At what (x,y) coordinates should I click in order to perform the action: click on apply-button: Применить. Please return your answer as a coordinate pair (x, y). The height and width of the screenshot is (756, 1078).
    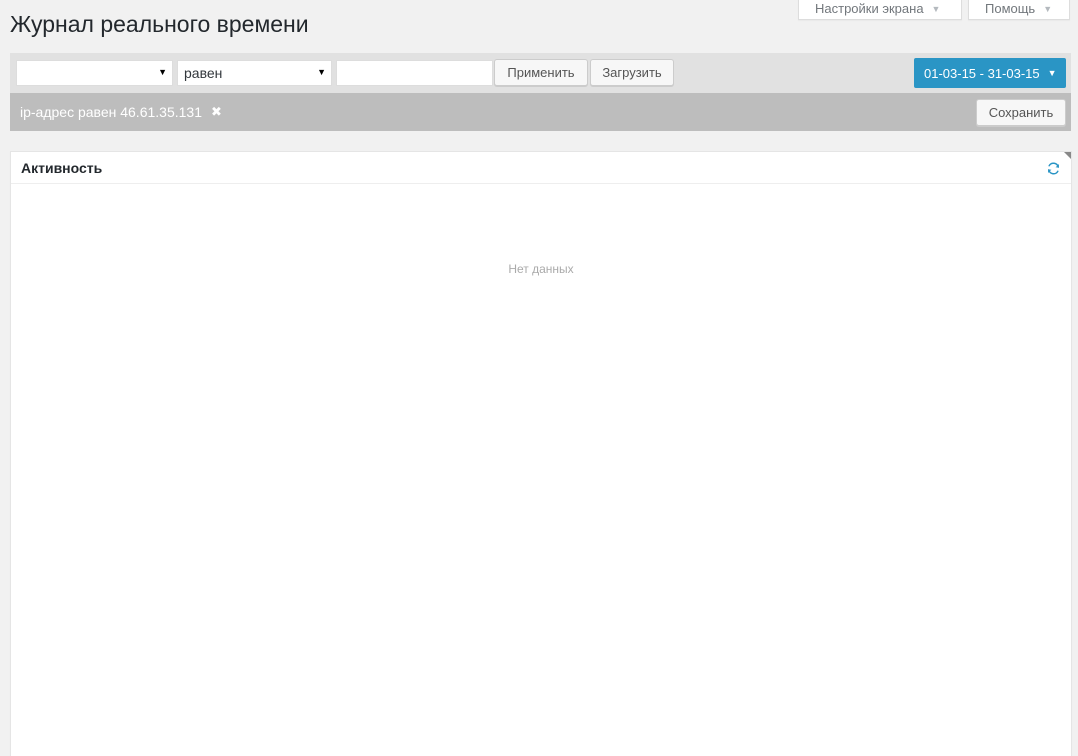
    Looking at the image, I should click on (541, 72).